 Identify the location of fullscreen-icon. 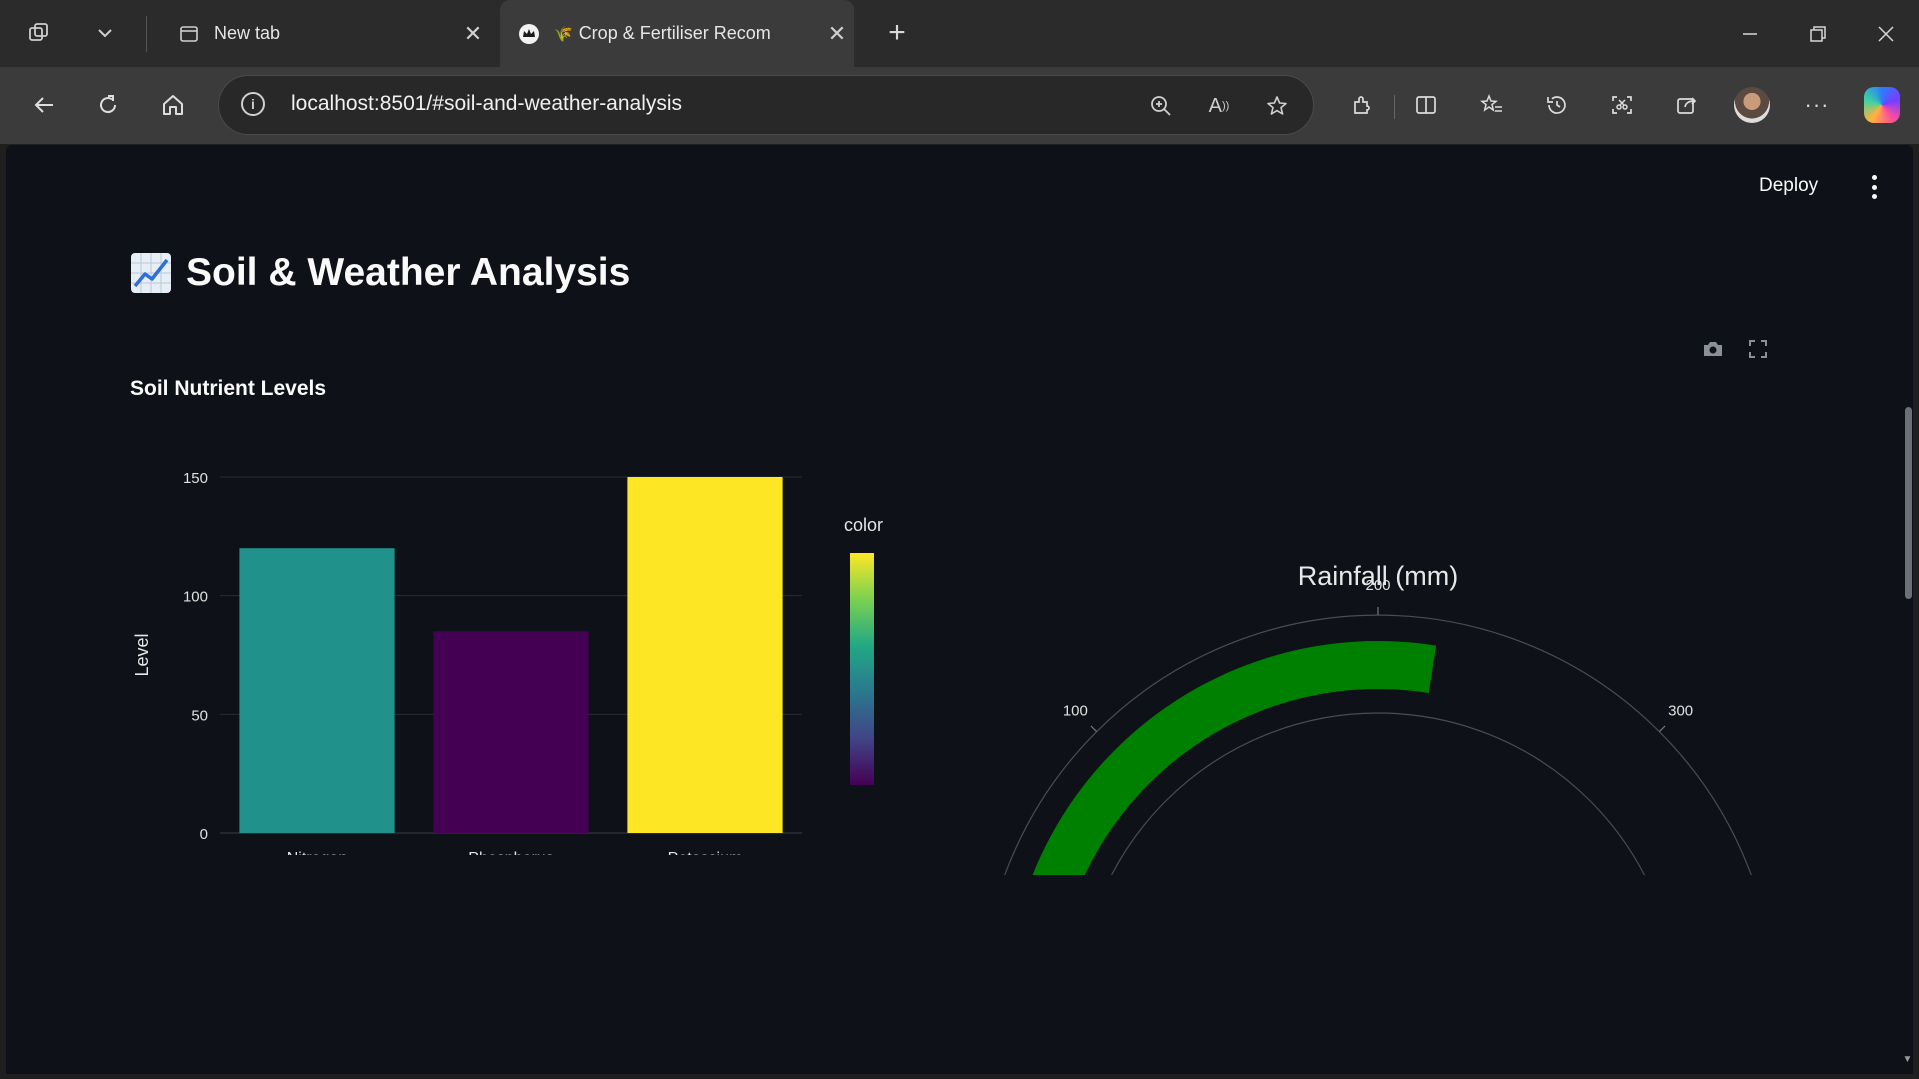
(1758, 349).